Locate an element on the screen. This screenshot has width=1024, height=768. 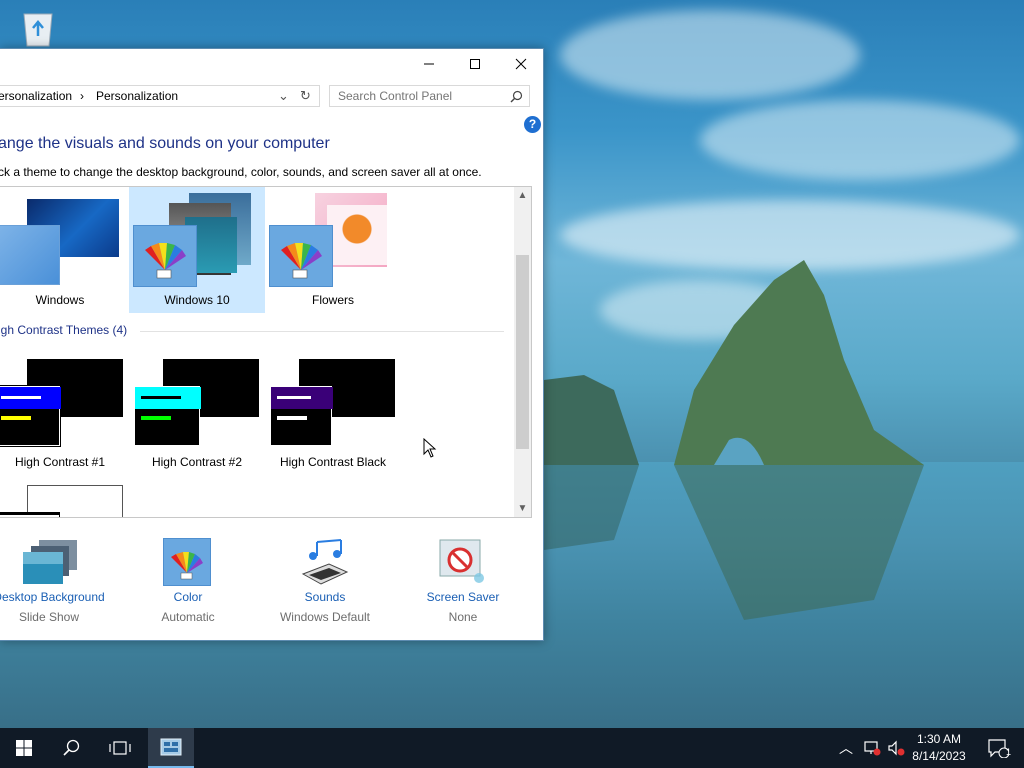
theme-label: High Contrast #2 is located at coordinates (197, 462).